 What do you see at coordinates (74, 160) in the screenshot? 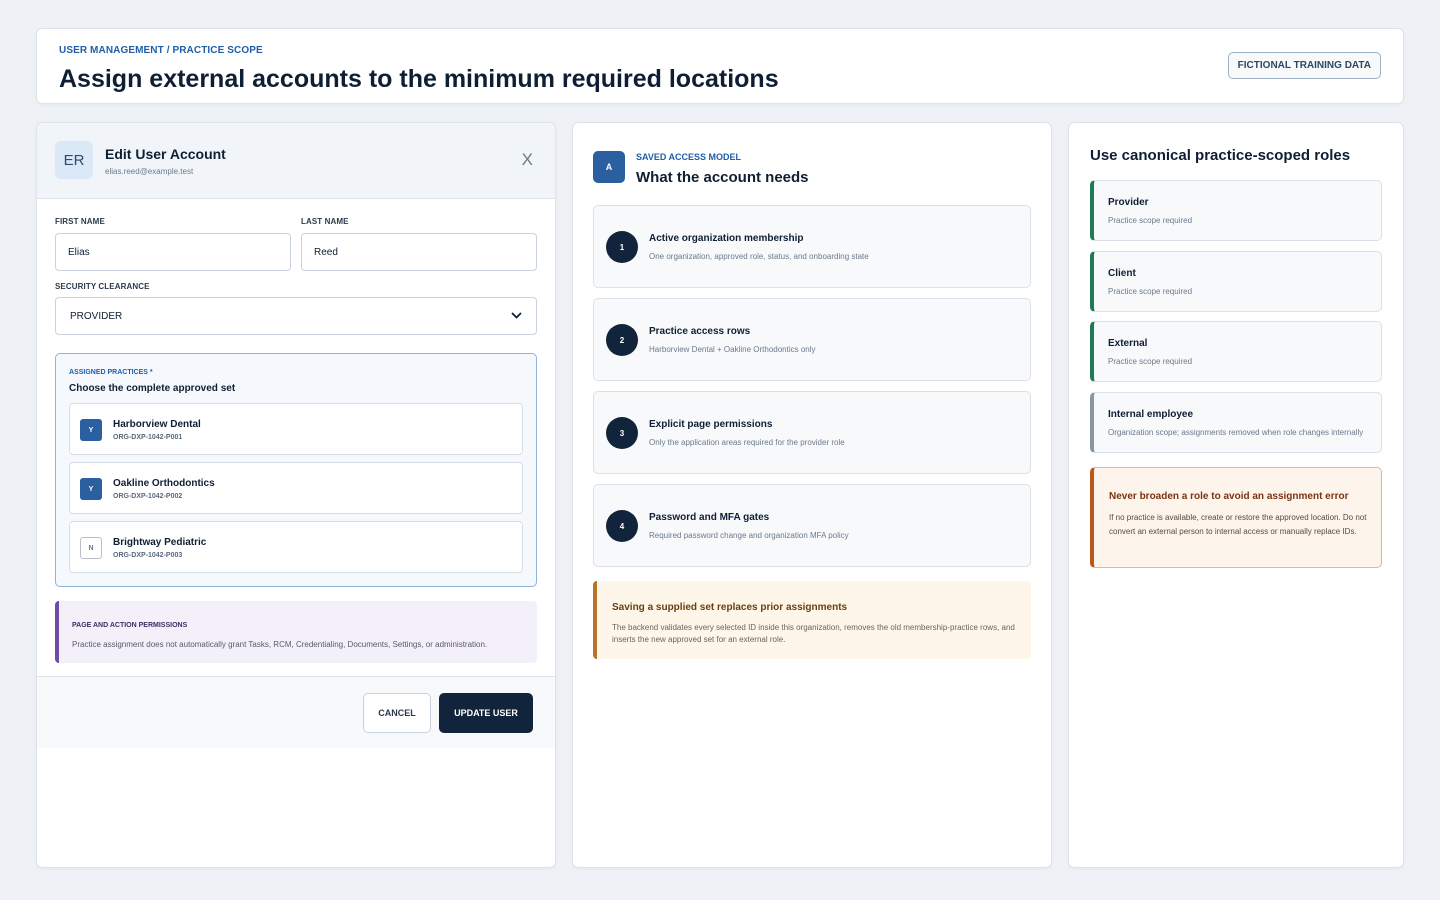
I see `avatar: ER` at bounding box center [74, 160].